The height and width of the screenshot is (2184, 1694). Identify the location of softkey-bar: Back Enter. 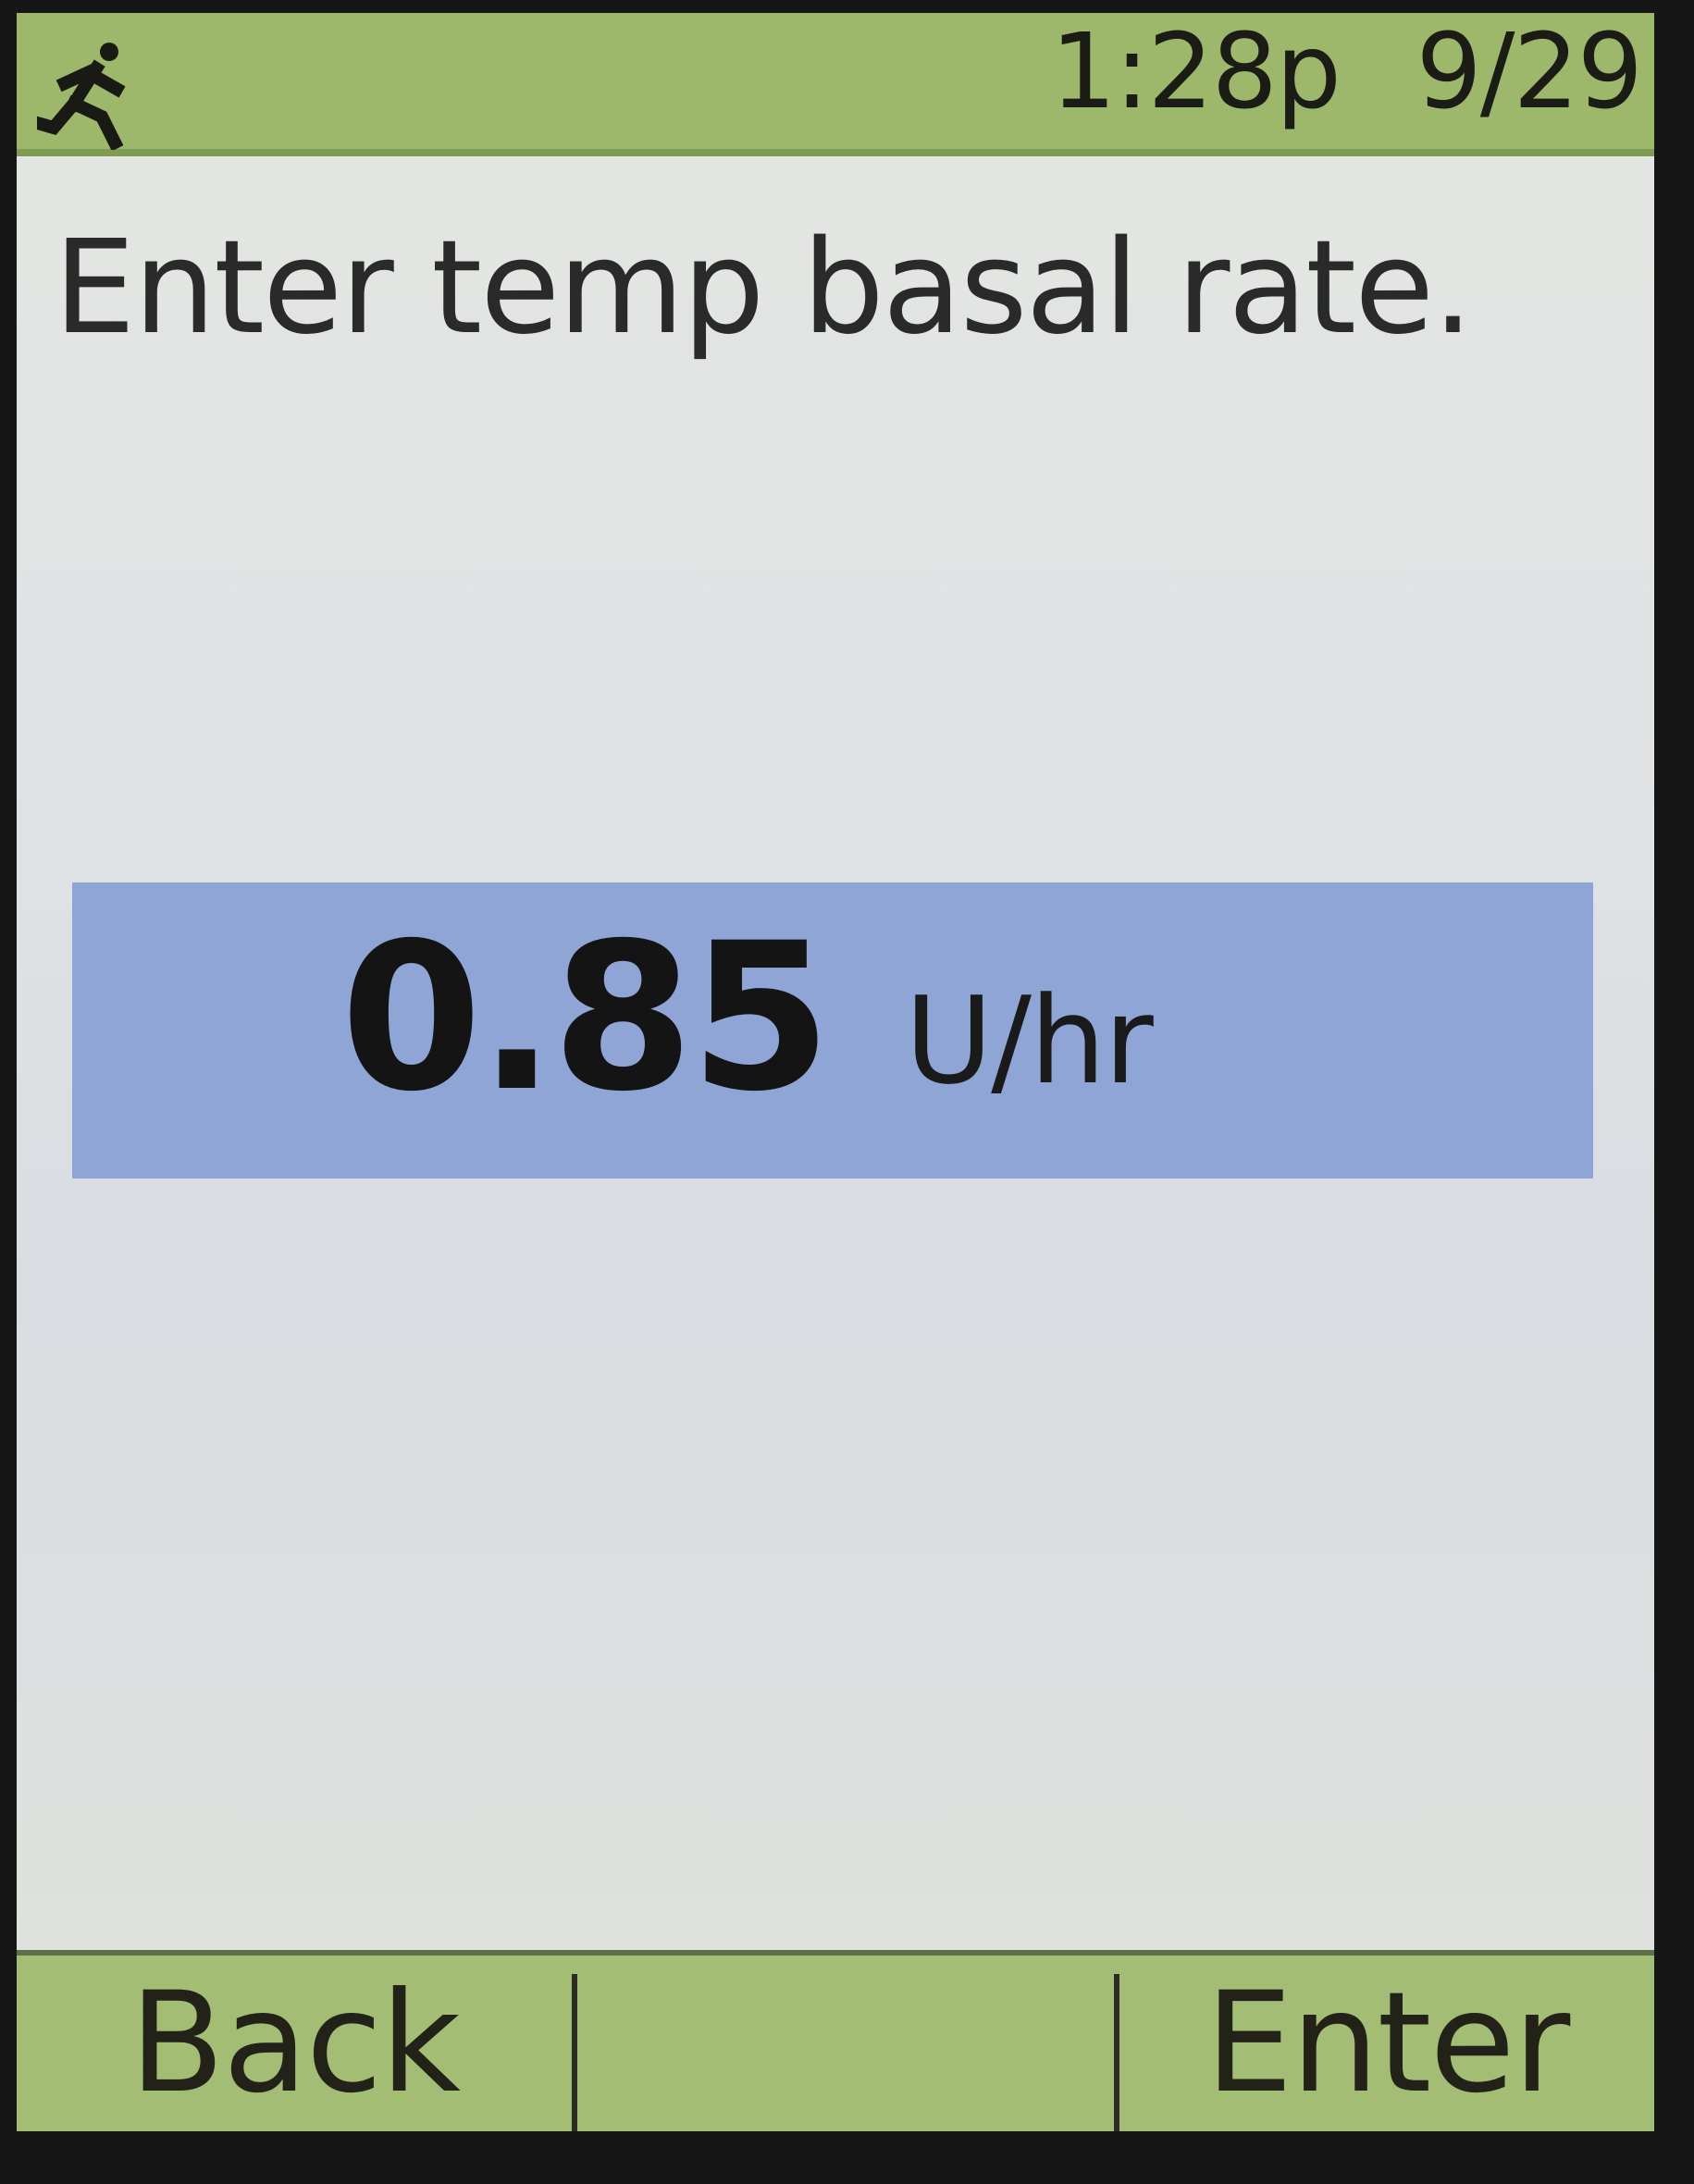
(835, 2041).